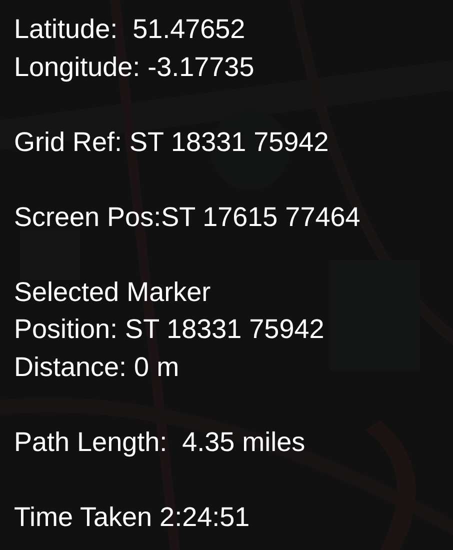 This screenshot has width=453, height=550. What do you see at coordinates (130, 29) in the screenshot?
I see `info-text: Latitude: 51.47652` at bounding box center [130, 29].